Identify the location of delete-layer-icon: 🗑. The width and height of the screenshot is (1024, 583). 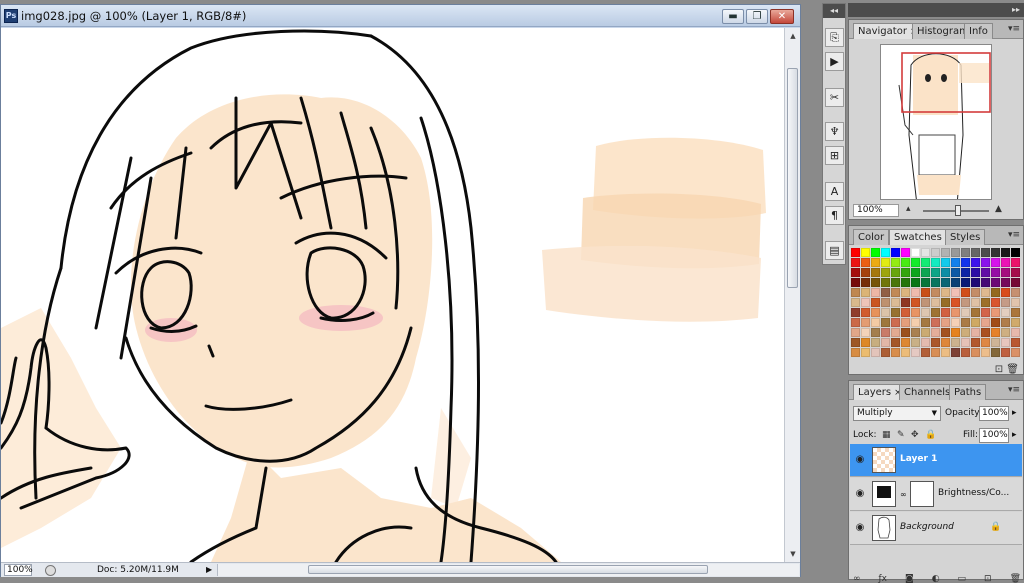
(1015, 578).